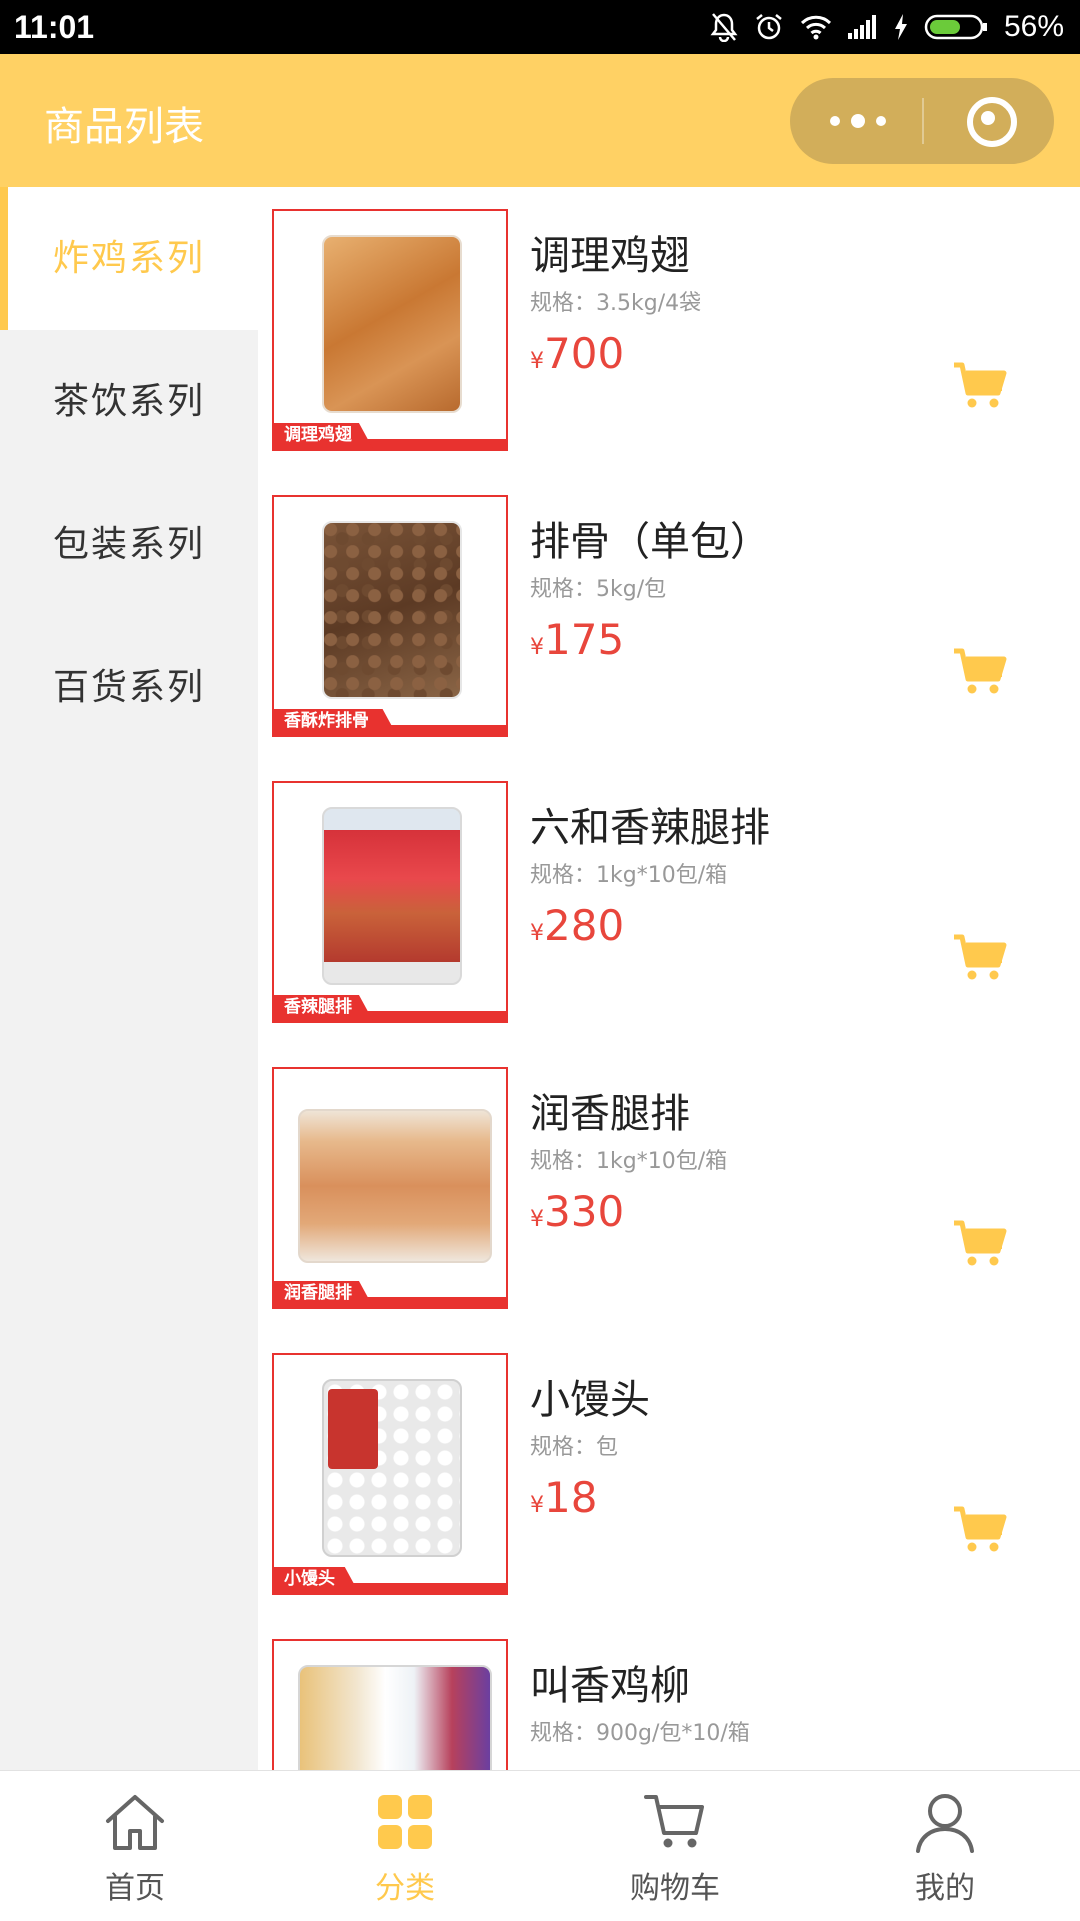 The image size is (1080, 1921). I want to click on cart-icon, so click(674, 1821).